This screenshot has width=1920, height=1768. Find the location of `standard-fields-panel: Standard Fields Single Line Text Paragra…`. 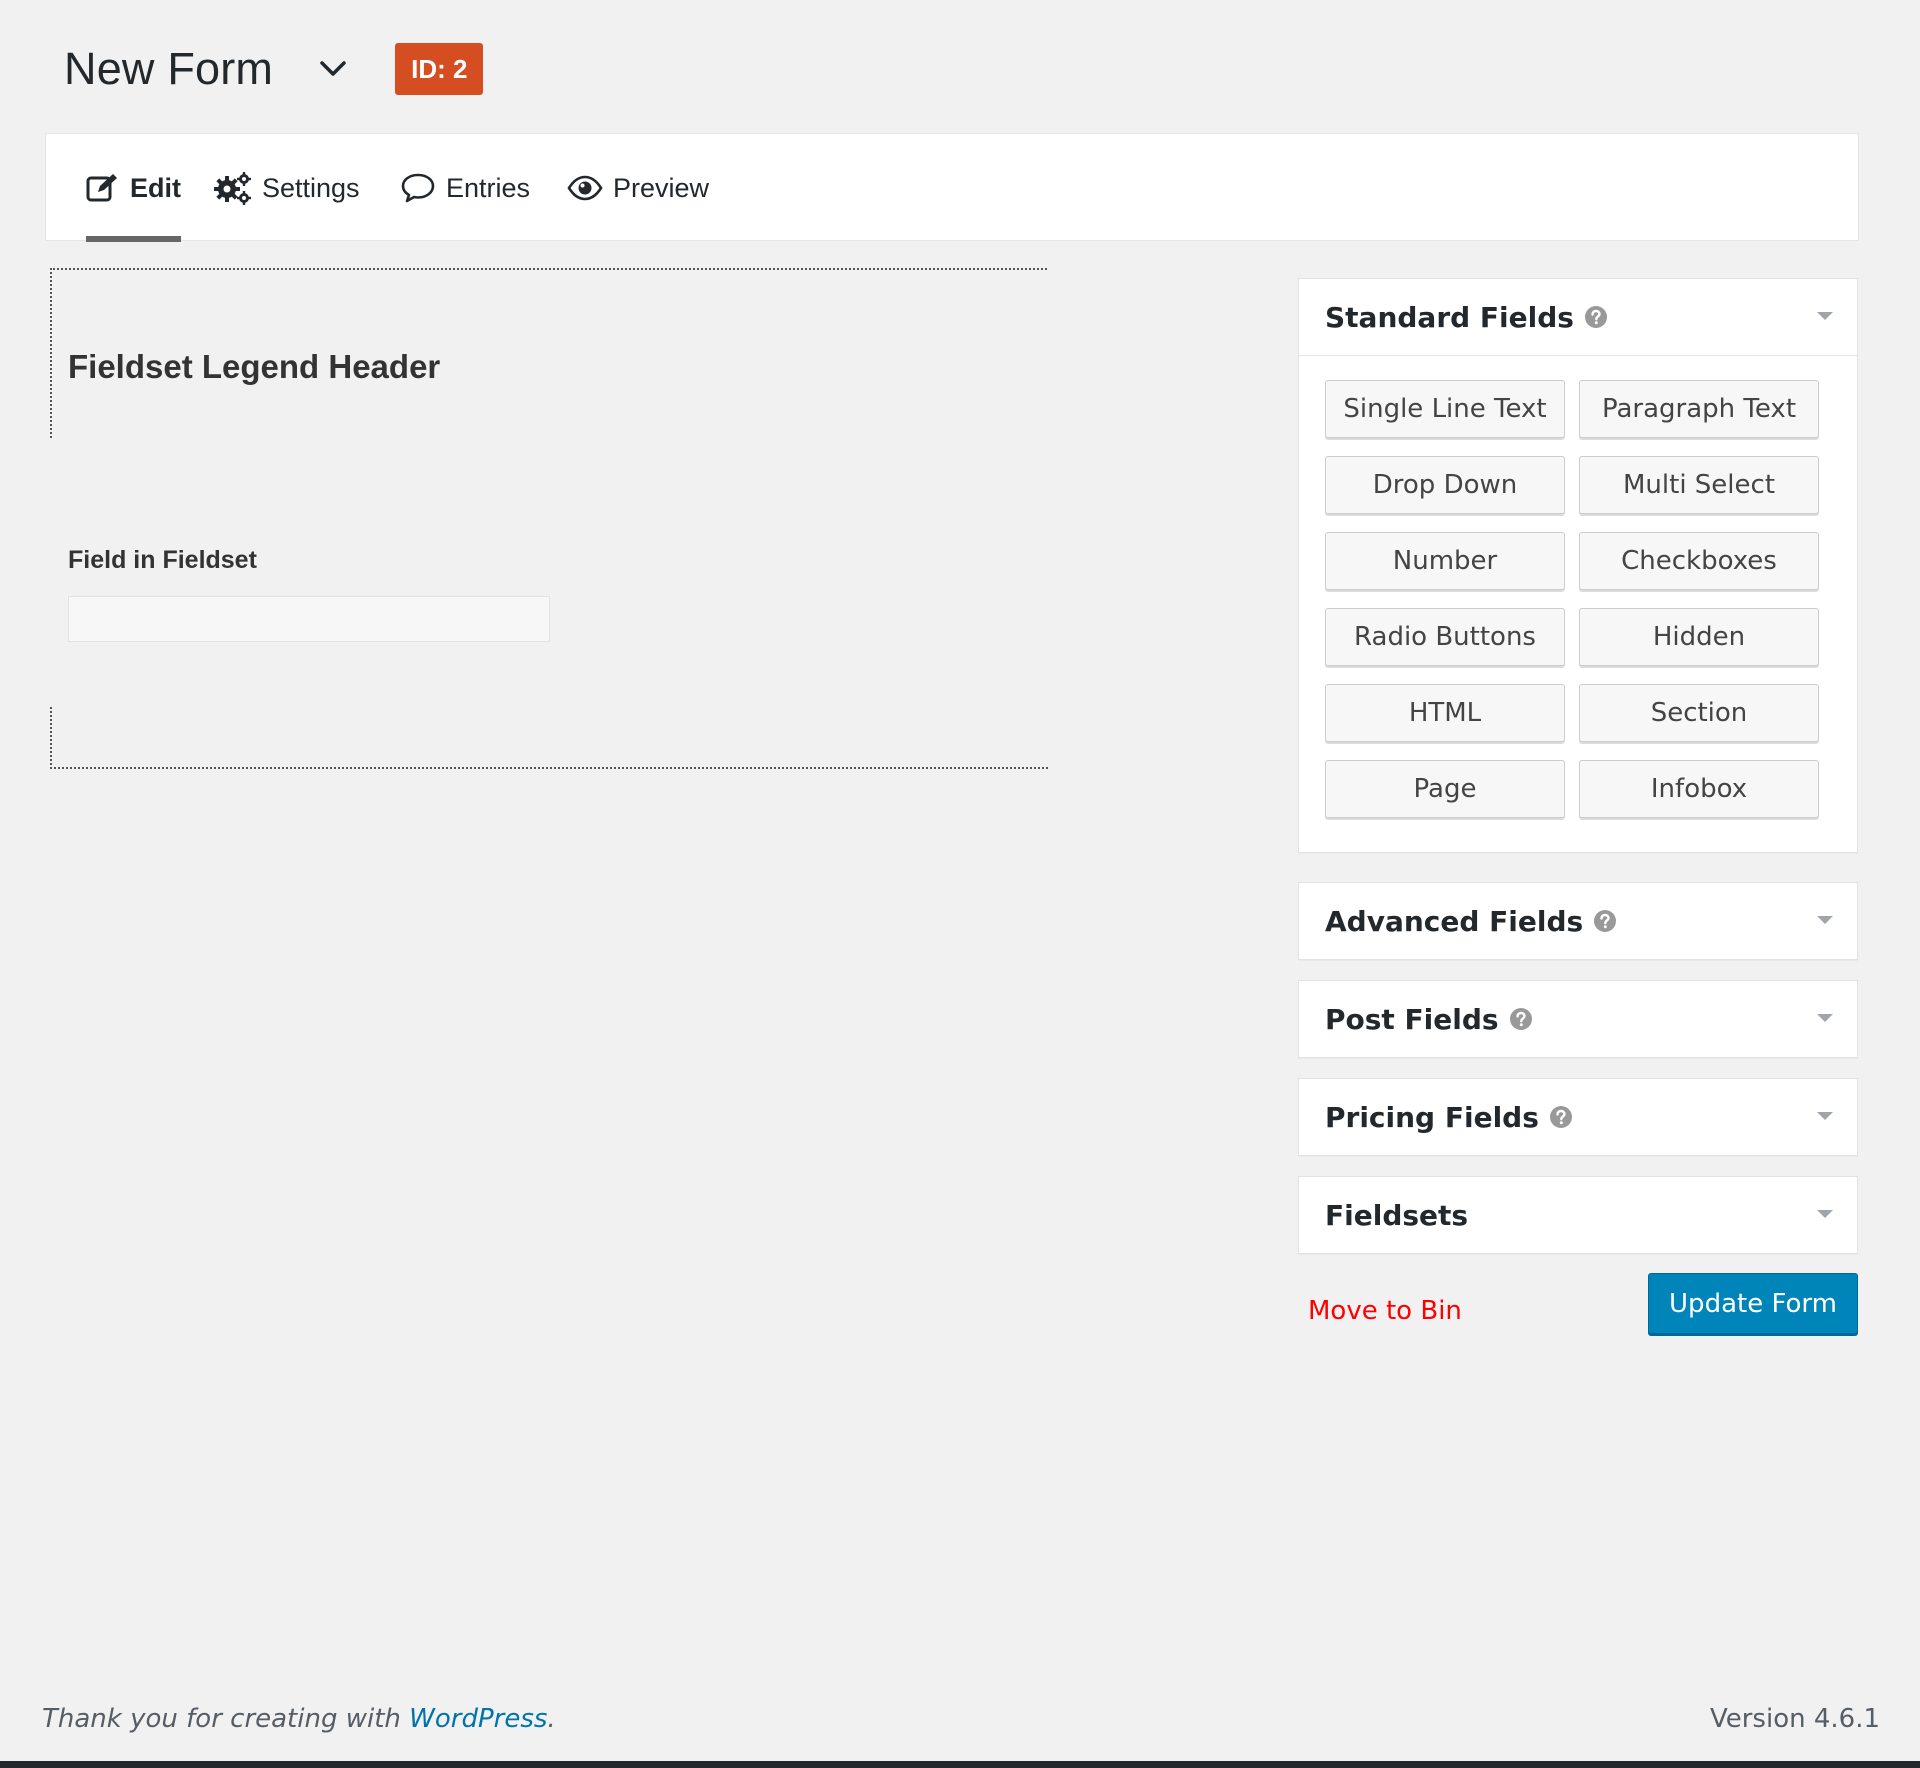

standard-fields-panel: Standard Fields Single Line Text Paragra… is located at coordinates (1578, 565).